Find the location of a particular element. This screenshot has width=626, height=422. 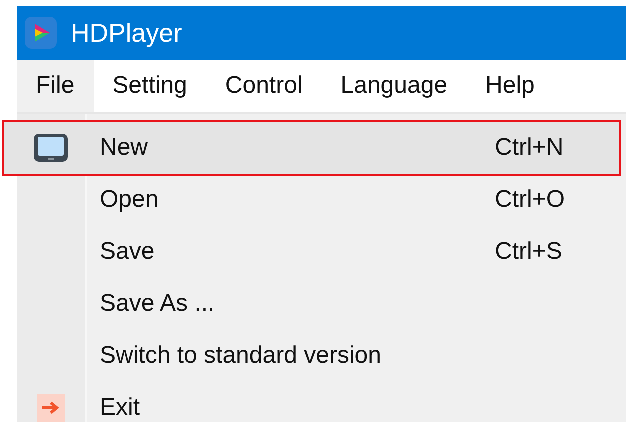

menu-item: Control is located at coordinates (264, 86).